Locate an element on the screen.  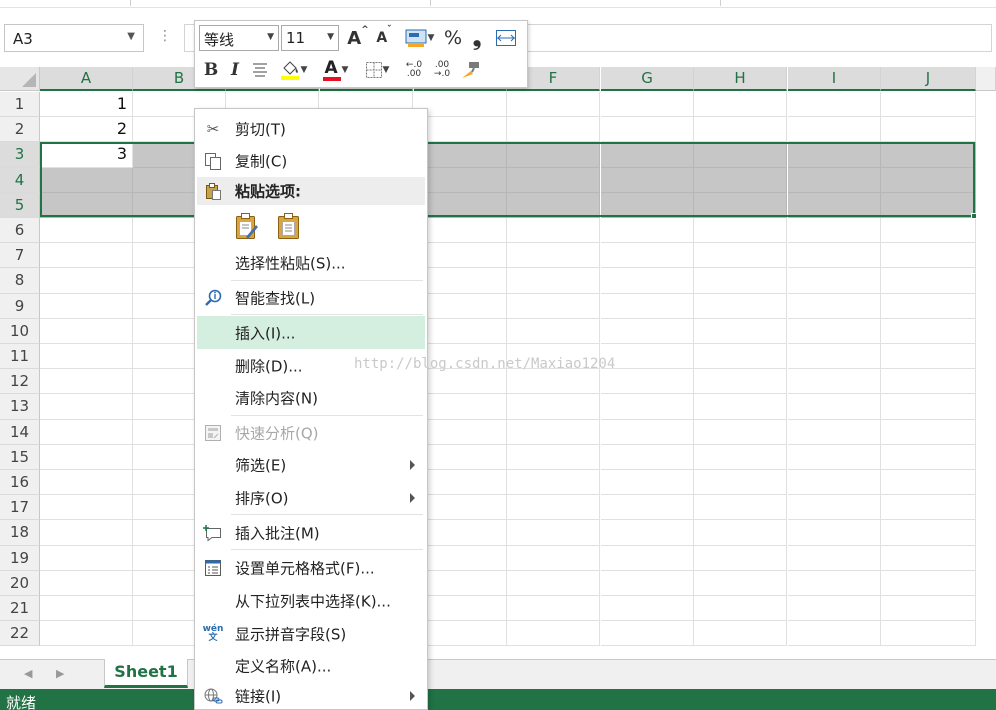
cell-g8 is located at coordinates (647, 281).